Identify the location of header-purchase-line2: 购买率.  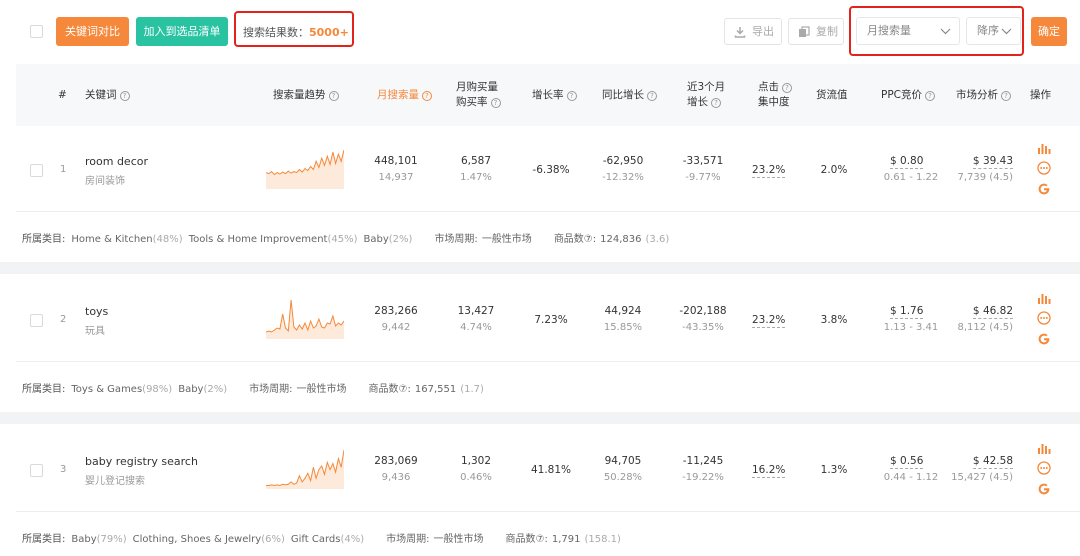
(472, 102).